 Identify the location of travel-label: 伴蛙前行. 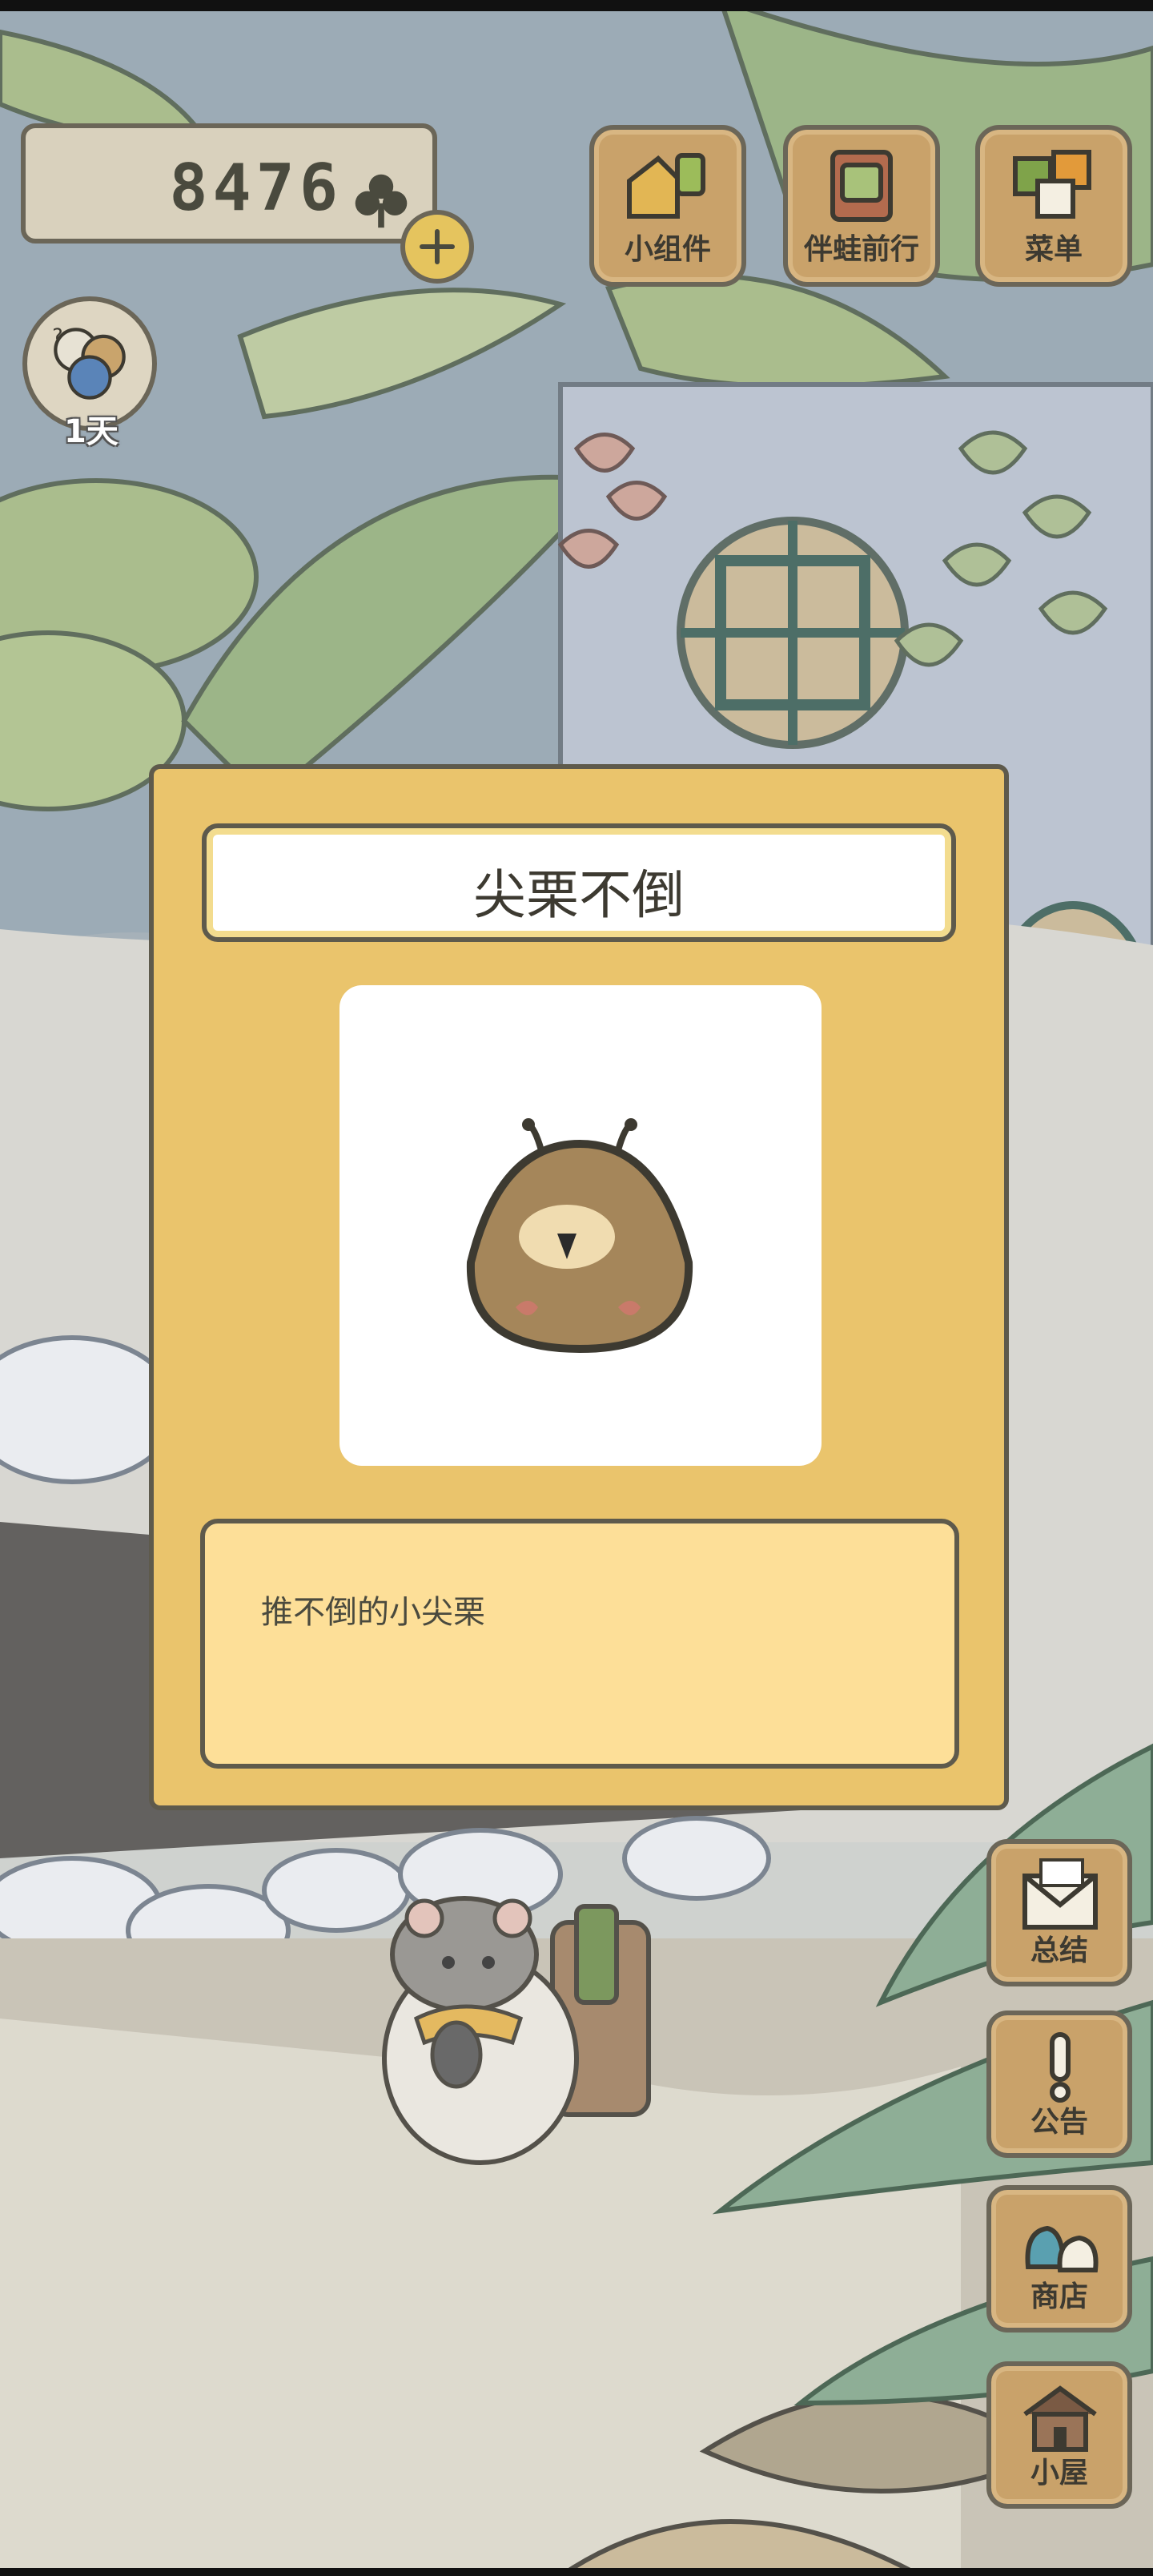
(861, 250).